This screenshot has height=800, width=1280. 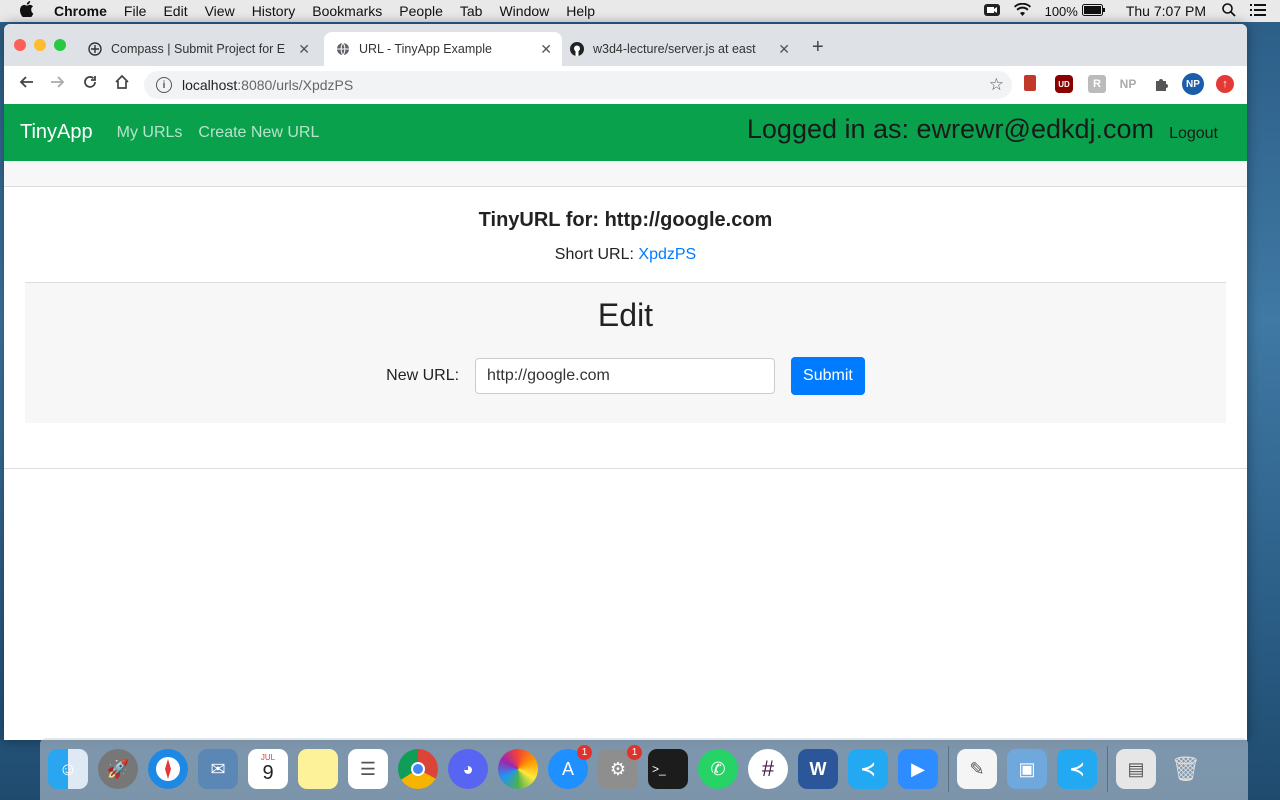 What do you see at coordinates (818, 769) in the screenshot?
I see `word-icon: W` at bounding box center [818, 769].